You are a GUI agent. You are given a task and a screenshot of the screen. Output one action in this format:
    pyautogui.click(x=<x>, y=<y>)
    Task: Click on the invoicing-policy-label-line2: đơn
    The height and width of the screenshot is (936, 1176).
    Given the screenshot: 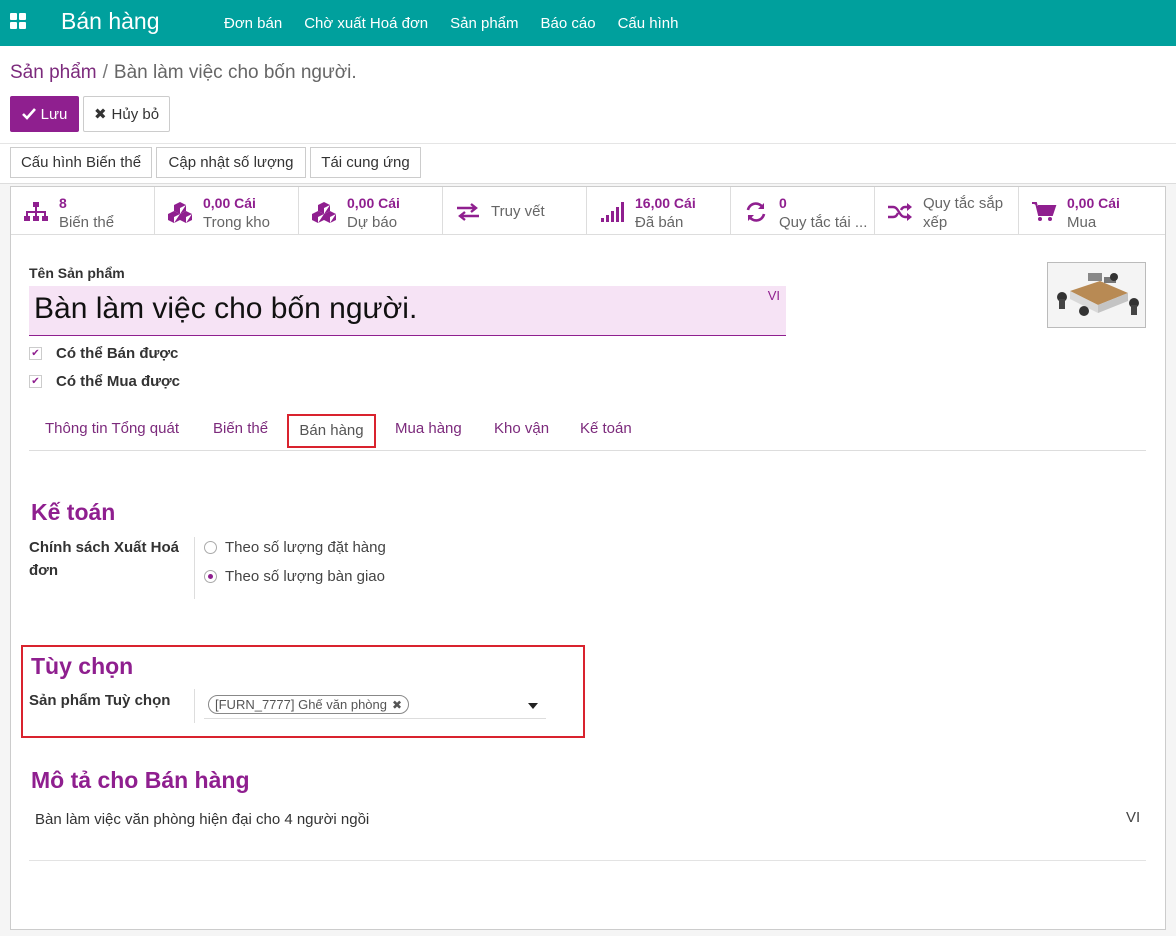 What is the action you would take?
    pyautogui.click(x=43, y=570)
    